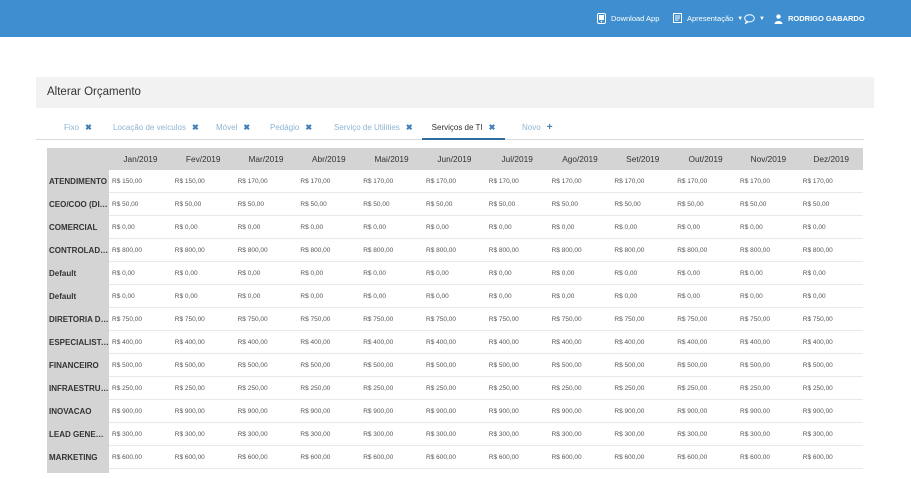  What do you see at coordinates (291, 128) in the screenshot?
I see `tab-pedagio: Pedágio ✖` at bounding box center [291, 128].